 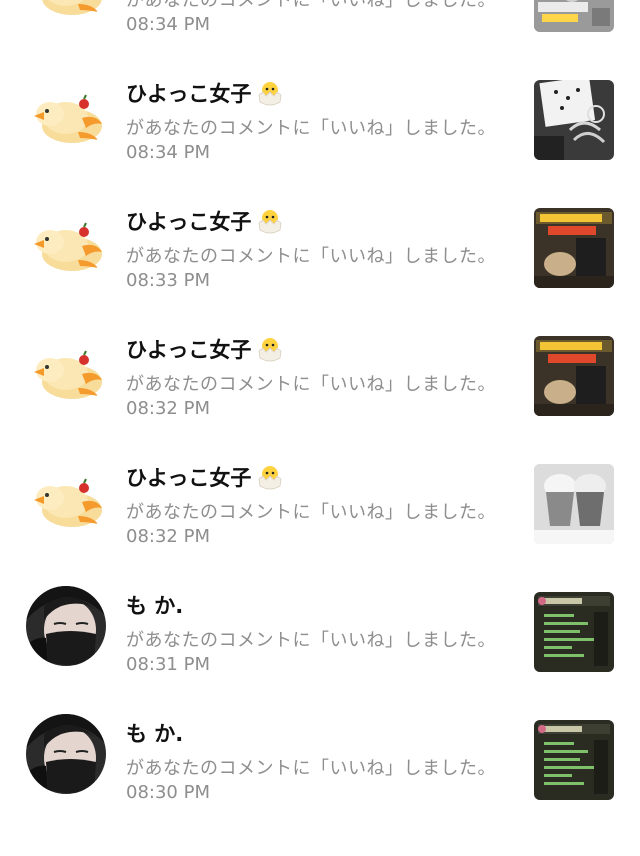 What do you see at coordinates (320, 234) in the screenshot?
I see `notification-row: ひよっこ女子 があなたのコメントに「いいね」しました。 08:33 PM` at bounding box center [320, 234].